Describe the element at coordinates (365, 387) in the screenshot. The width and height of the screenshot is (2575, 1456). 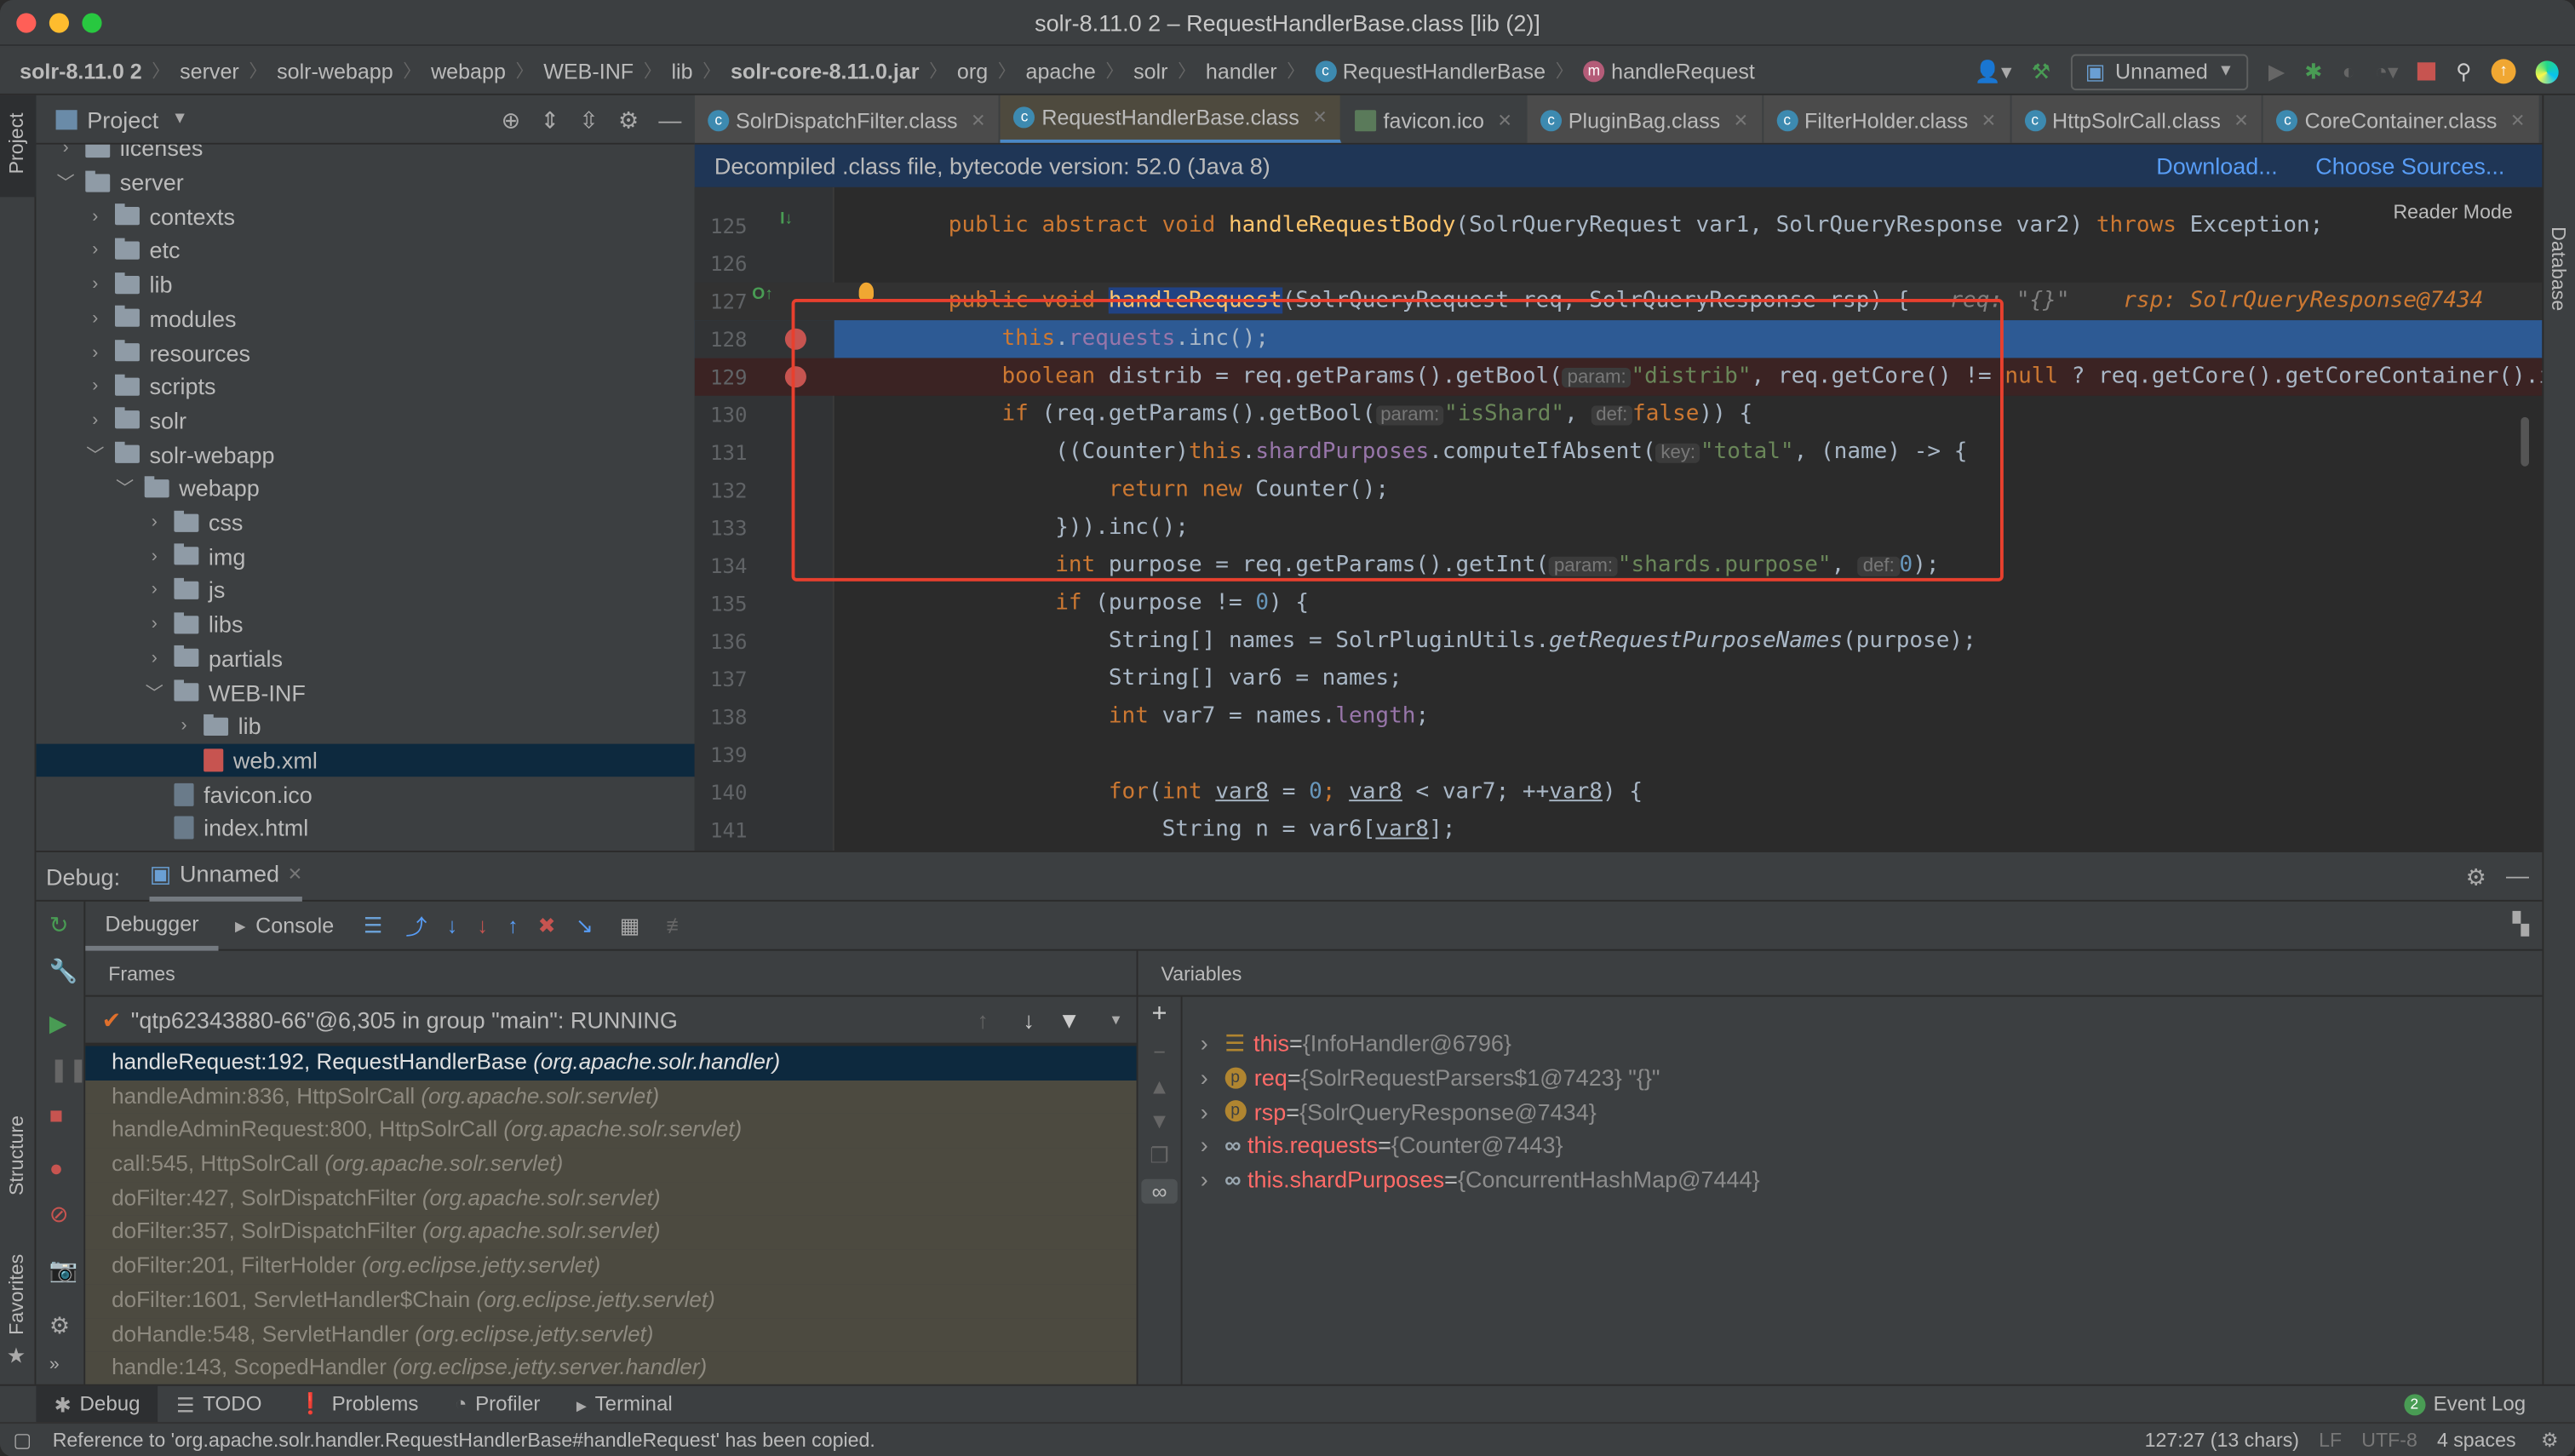
I see `tree-item-scripts: › scripts` at that location.